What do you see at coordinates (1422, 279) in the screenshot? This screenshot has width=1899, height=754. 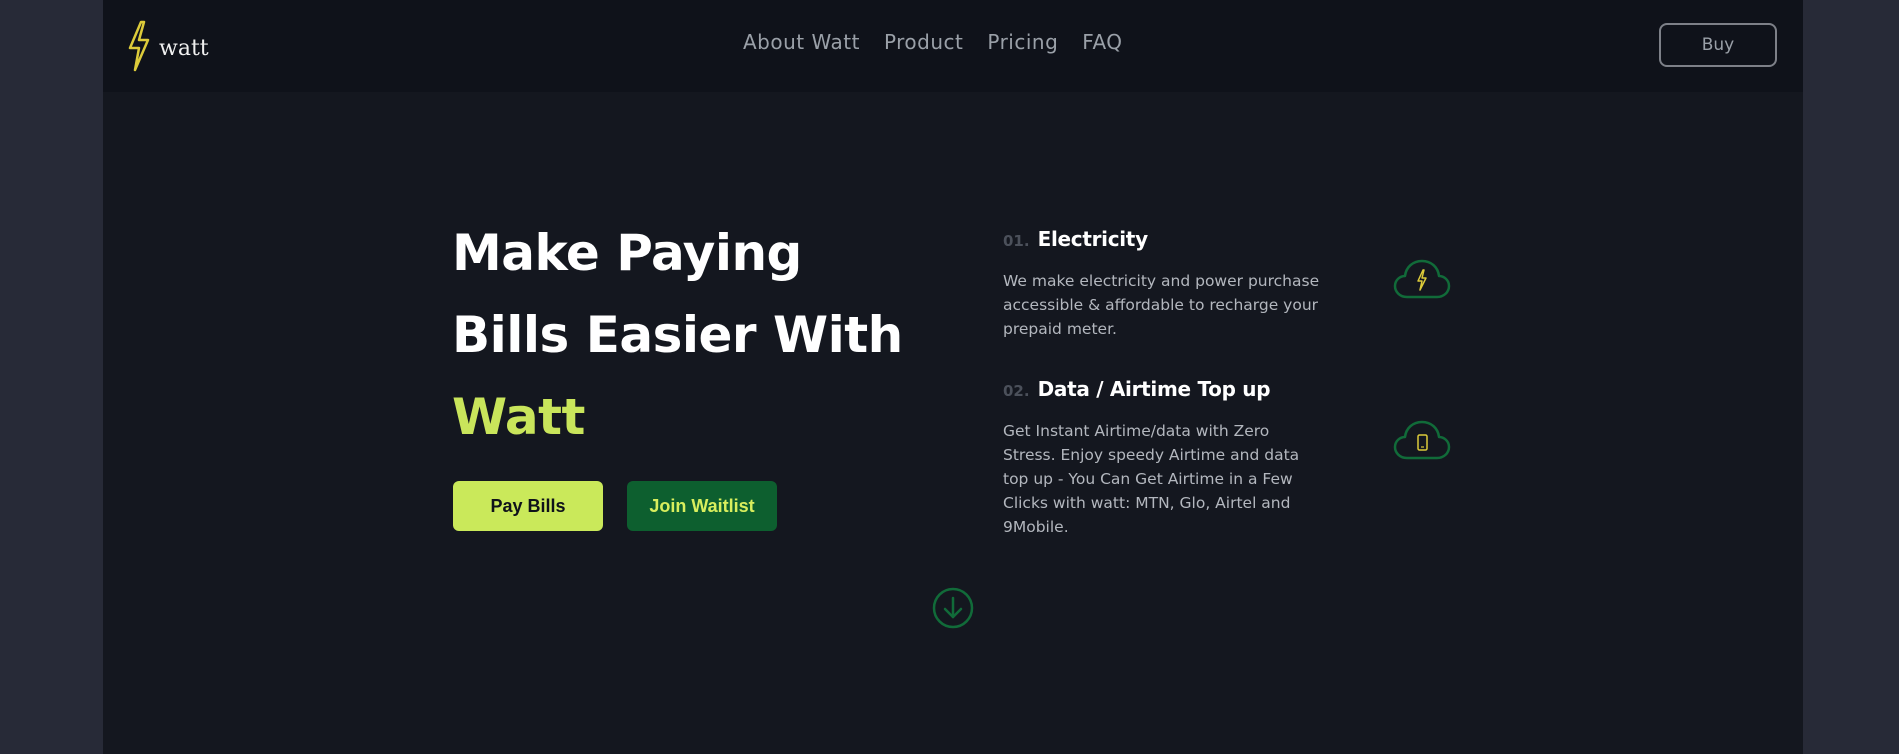 I see `cloud-lightning-icon` at bounding box center [1422, 279].